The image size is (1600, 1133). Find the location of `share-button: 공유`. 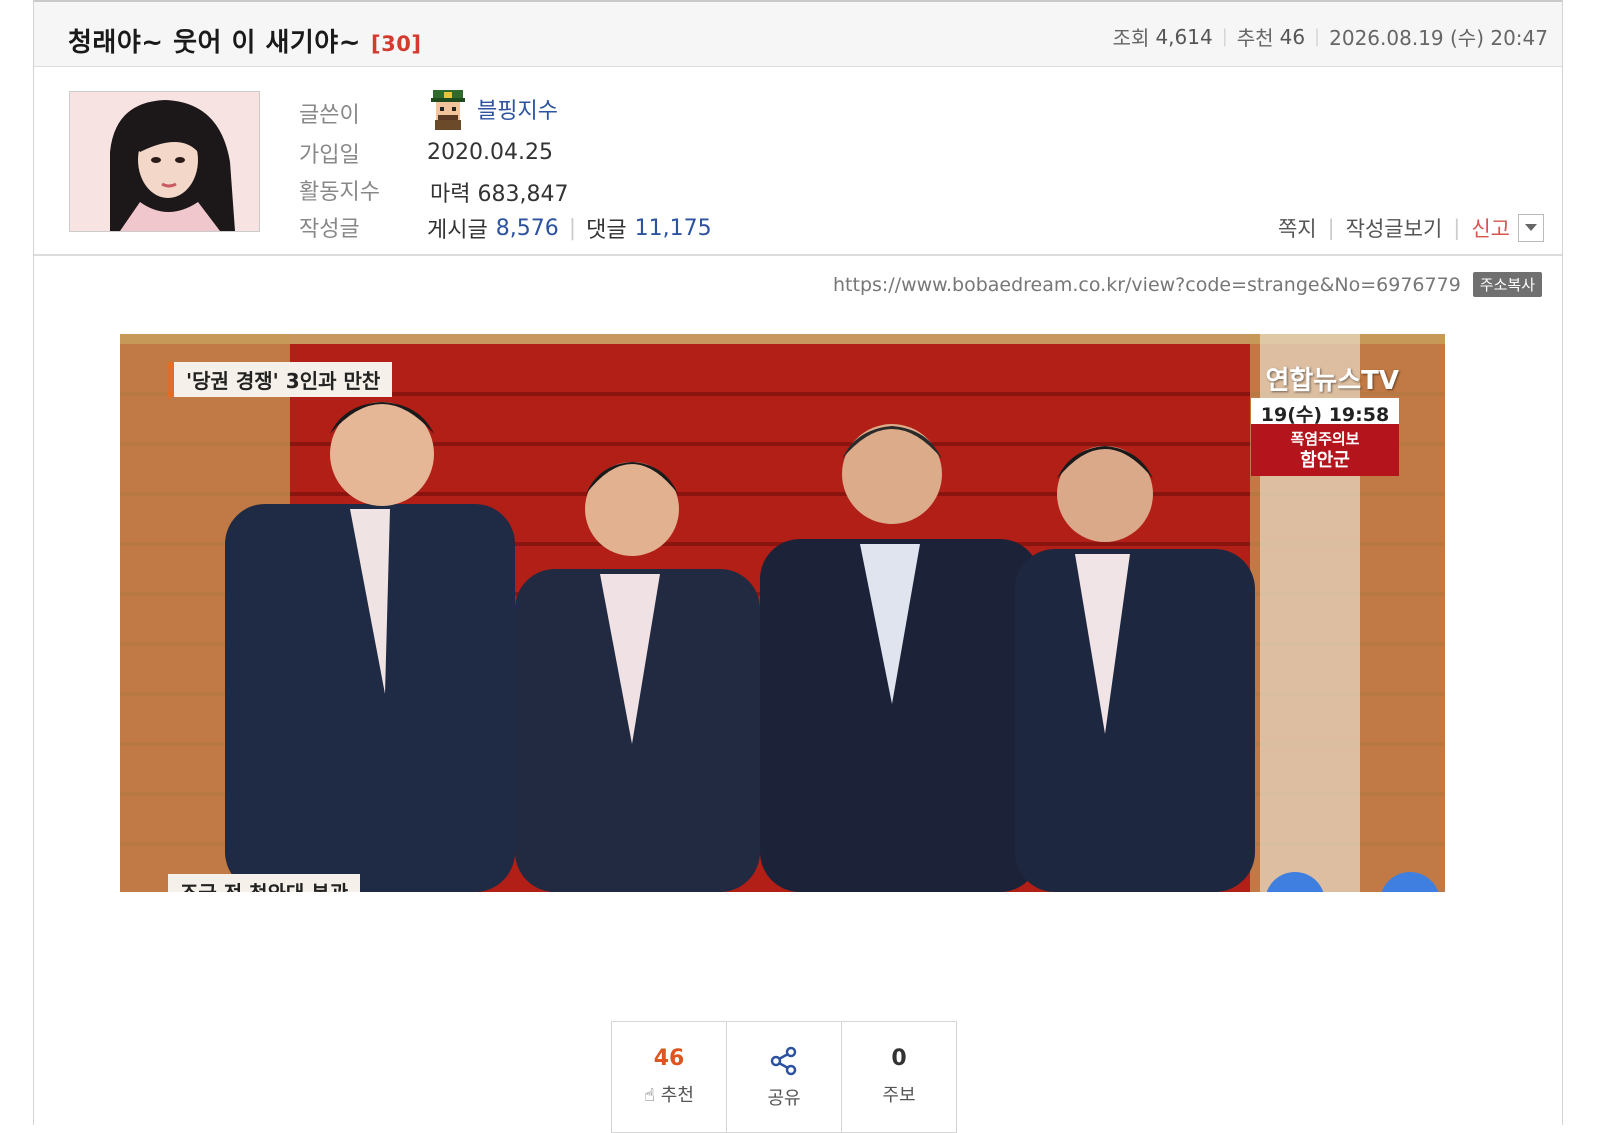

share-button: 공유 is located at coordinates (784, 1077).